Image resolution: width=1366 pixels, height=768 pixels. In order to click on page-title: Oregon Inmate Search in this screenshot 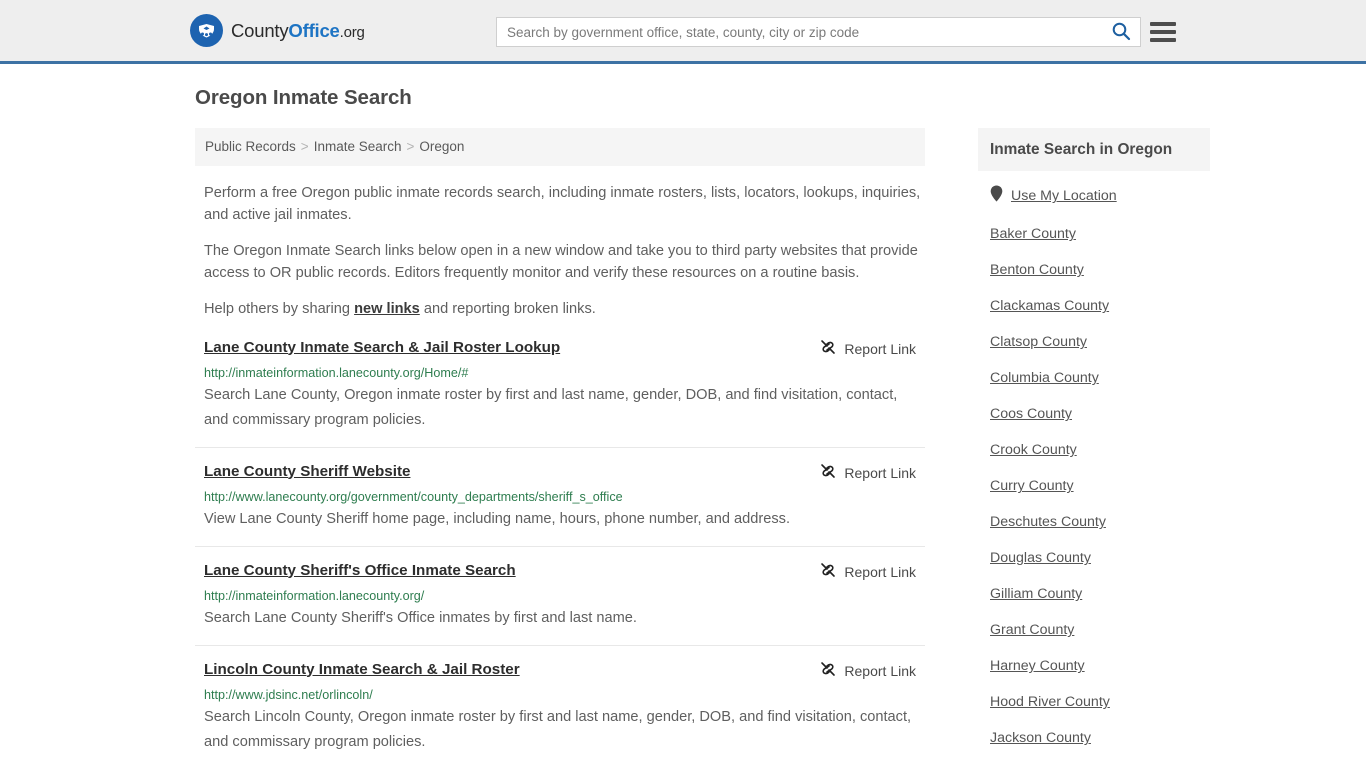, I will do `click(303, 97)`.